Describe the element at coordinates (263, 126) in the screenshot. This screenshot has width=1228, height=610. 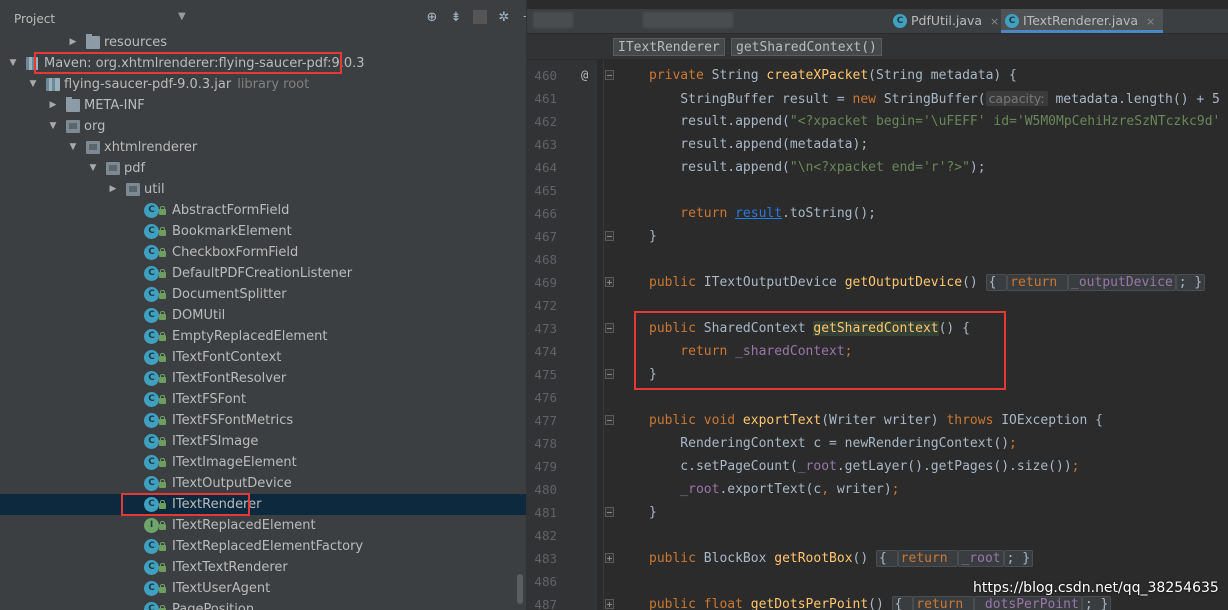
I see `tree-item: ▼ org` at that location.